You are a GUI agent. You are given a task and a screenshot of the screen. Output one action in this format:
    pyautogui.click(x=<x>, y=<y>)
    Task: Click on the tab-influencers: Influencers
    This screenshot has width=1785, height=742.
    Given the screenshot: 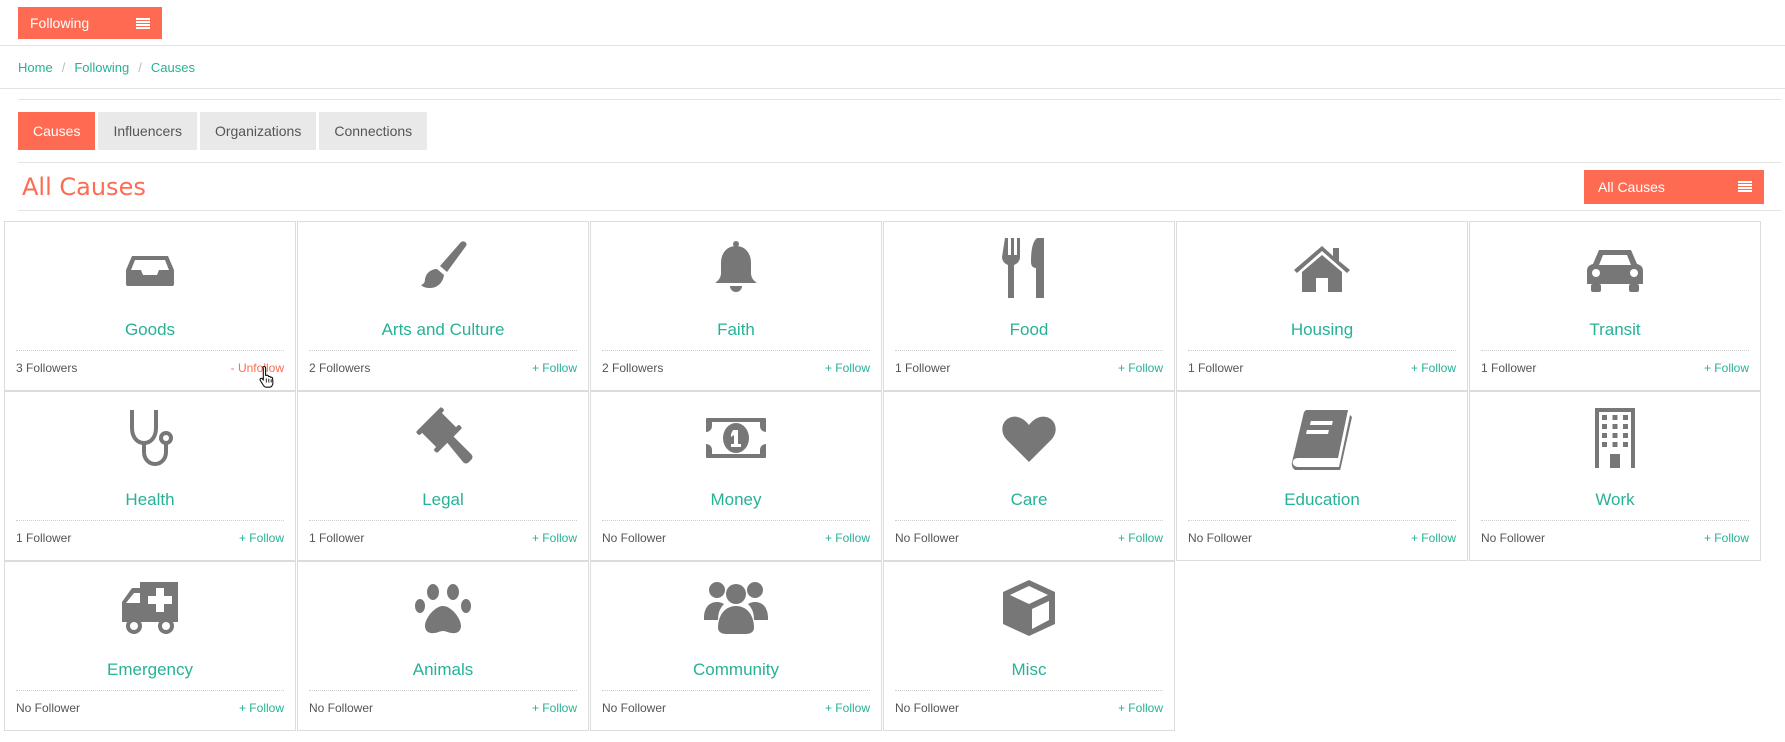 What is the action you would take?
    pyautogui.click(x=147, y=131)
    